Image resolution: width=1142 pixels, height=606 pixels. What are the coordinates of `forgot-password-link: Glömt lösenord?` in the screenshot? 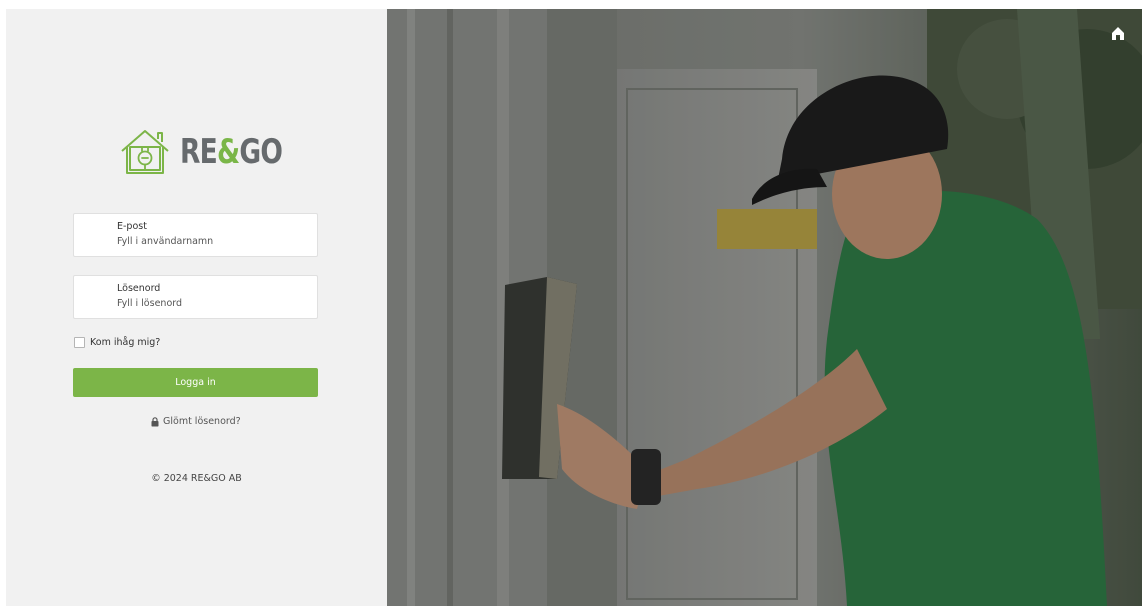 It's located at (196, 421).